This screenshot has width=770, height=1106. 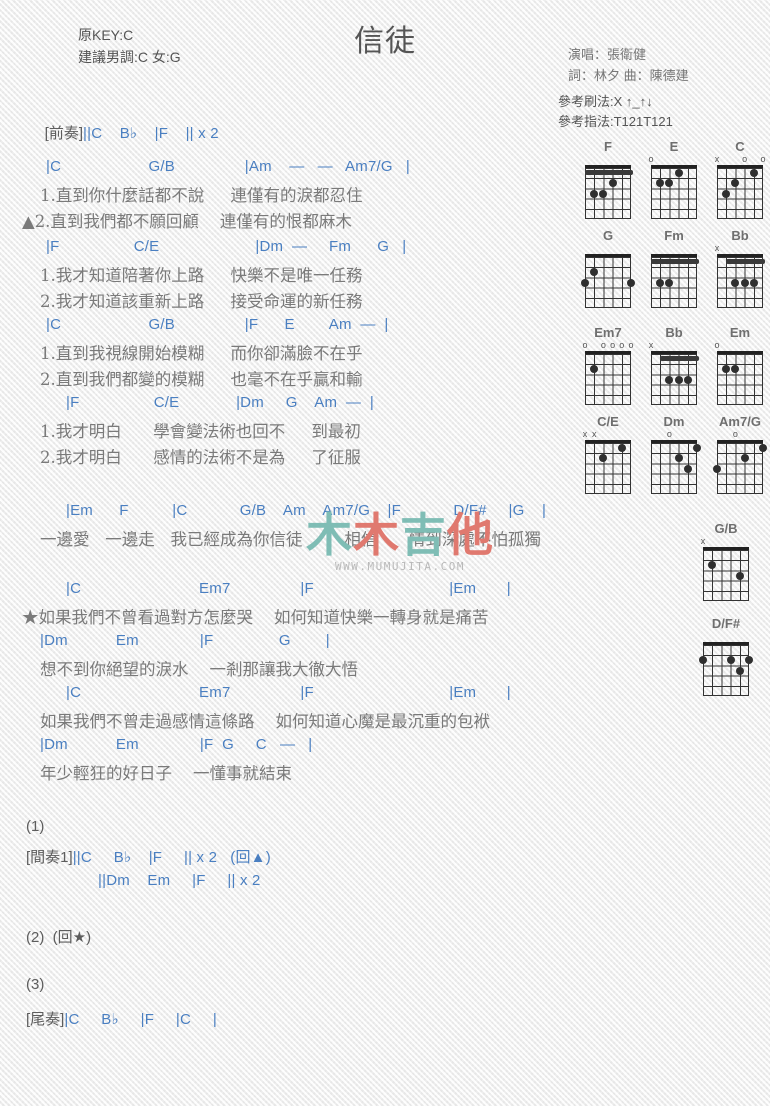 I want to click on outro-line: [尾奏]|C B♭ |F |C |, so click(x=121, y=1018).